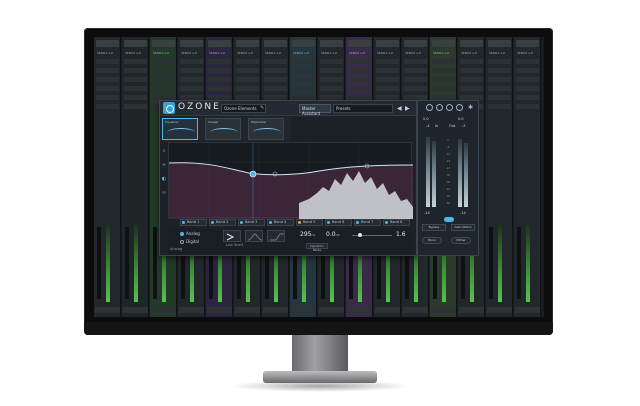  What do you see at coordinates (461, 240) in the screenshot?
I see `dither-button: Dither` at bounding box center [461, 240].